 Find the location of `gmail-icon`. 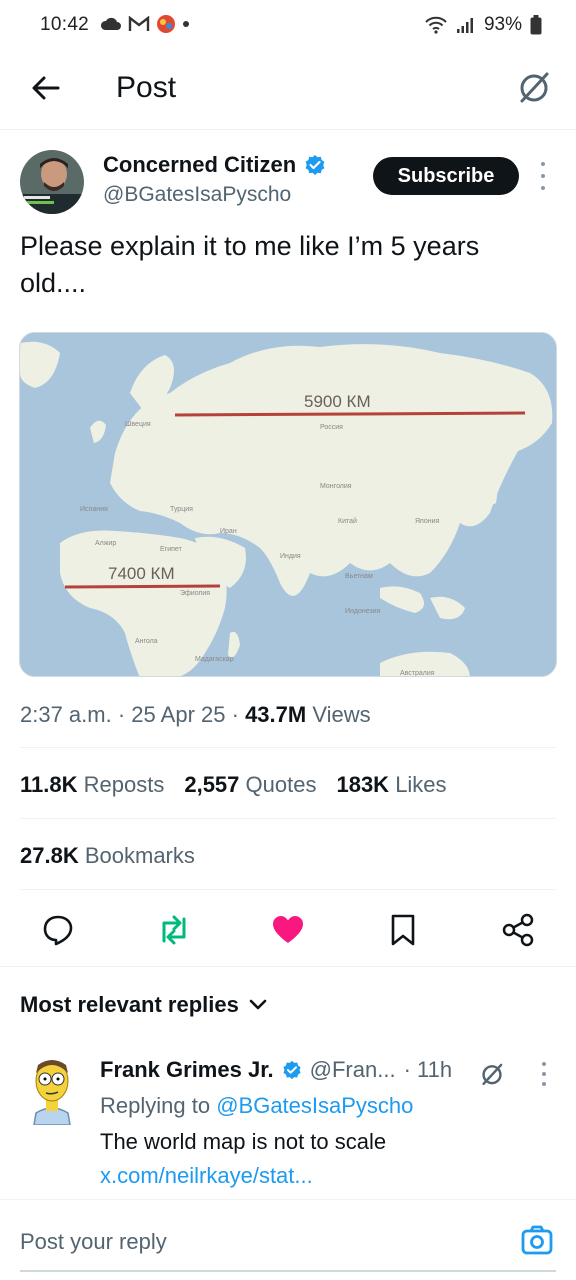

gmail-icon is located at coordinates (139, 23).